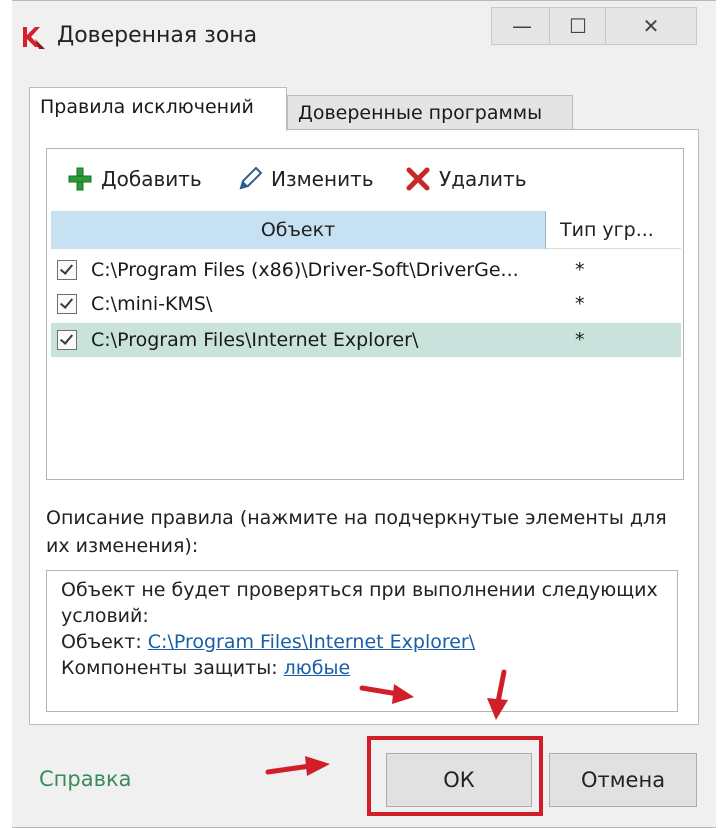  I want to click on tab-exclusion-rules: Правила исключений, so click(158, 109).